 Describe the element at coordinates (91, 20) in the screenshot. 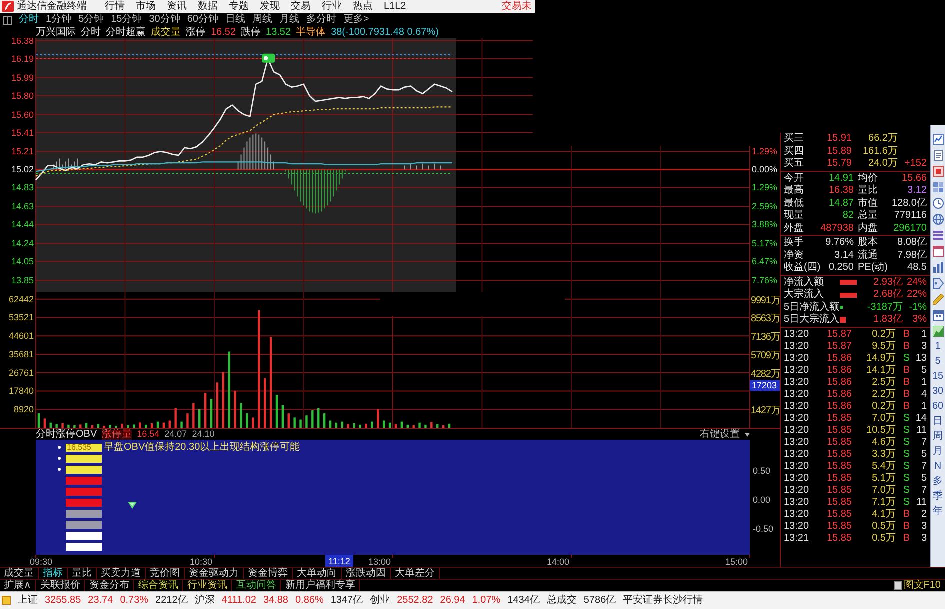

I see `period-tab: 5分钟` at that location.